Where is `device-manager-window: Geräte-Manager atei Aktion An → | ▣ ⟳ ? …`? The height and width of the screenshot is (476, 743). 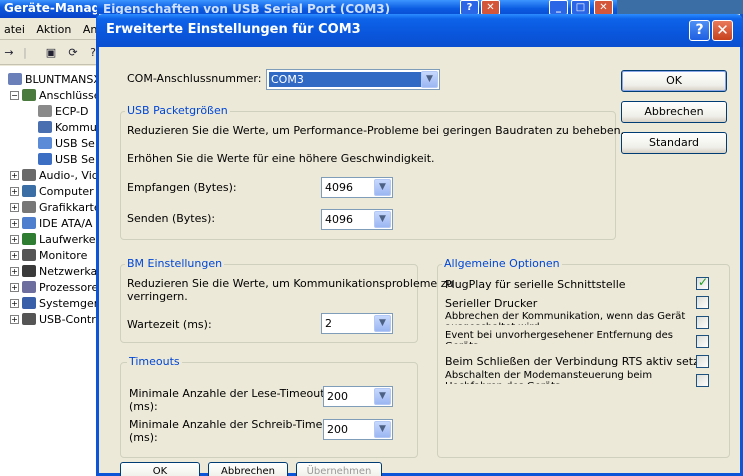
device-manager-window: Geräte-Manager atei Aktion An → | ▣ ⟳ ? … is located at coordinates (52, 238).